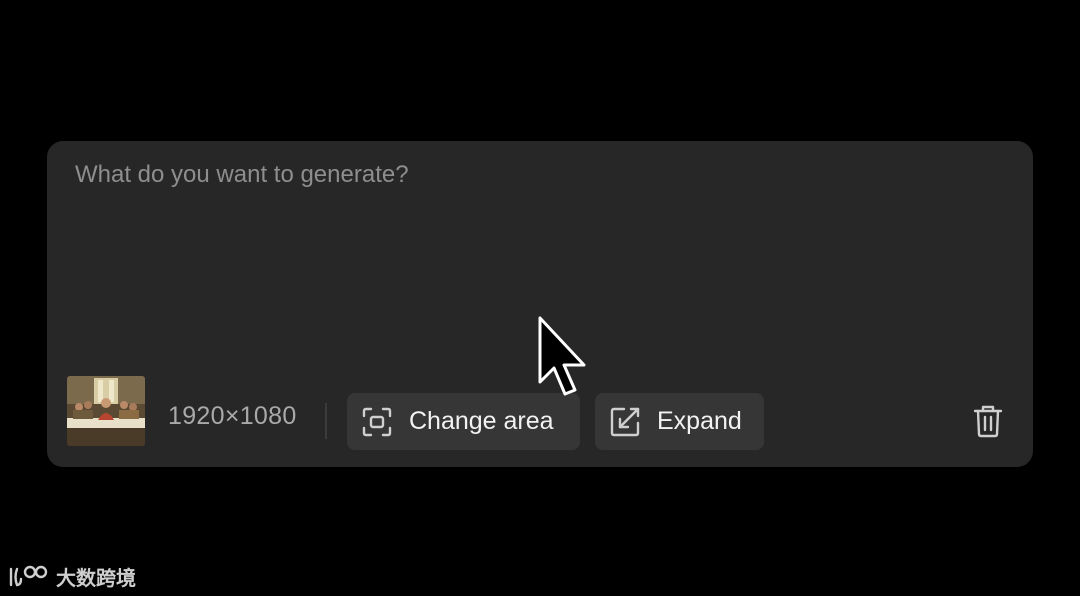 The image size is (1080, 596). Describe the element at coordinates (699, 421) in the screenshot. I see `expand-label: Expand` at that location.